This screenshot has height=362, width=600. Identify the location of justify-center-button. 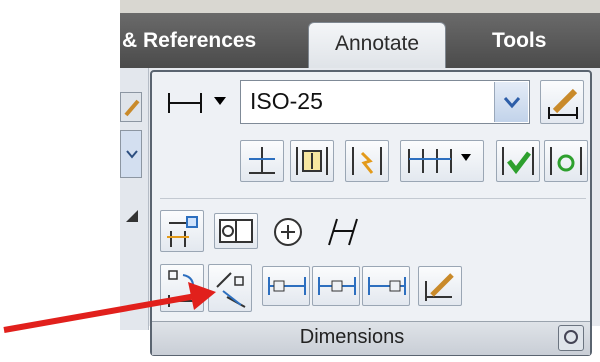
(336, 286).